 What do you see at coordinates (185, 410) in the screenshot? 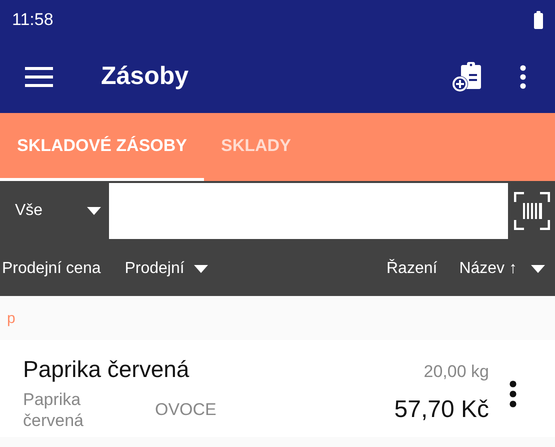
I see `item-group: OVOCE` at bounding box center [185, 410].